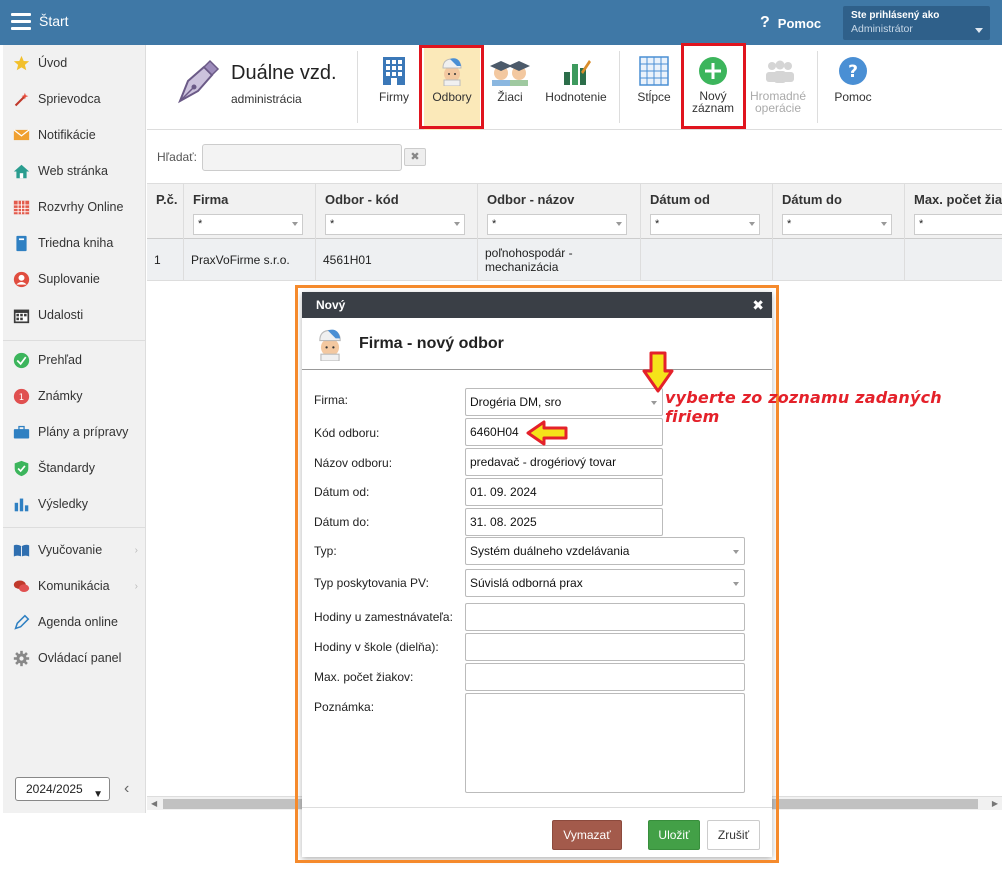 Image resolution: width=1002 pixels, height=871 pixels. I want to click on hromadne-label-line2: operácie, so click(778, 108).